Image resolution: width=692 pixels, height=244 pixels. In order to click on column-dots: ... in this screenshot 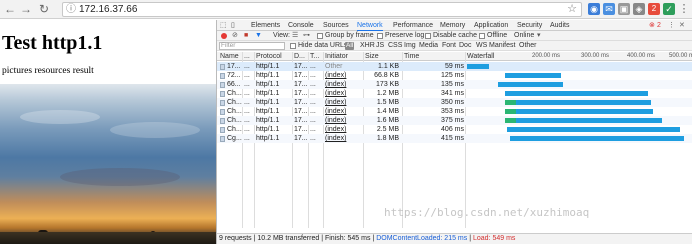, I will do `click(247, 56)`.